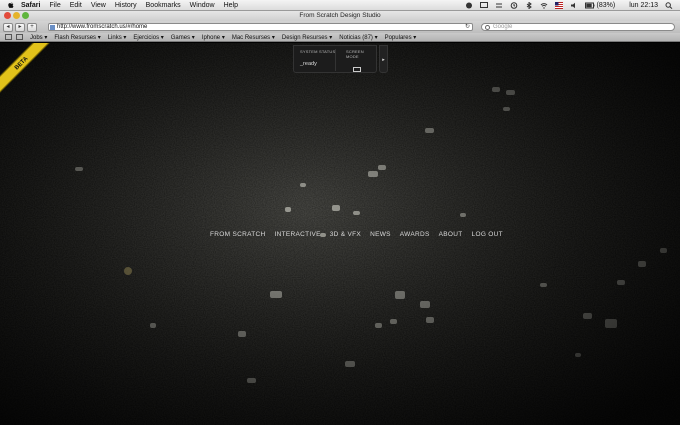 The width and height of the screenshot is (680, 425). I want to click on system-status-panel: SYSTEM STATUS _ready SCREEN MODE, so click(335, 59).